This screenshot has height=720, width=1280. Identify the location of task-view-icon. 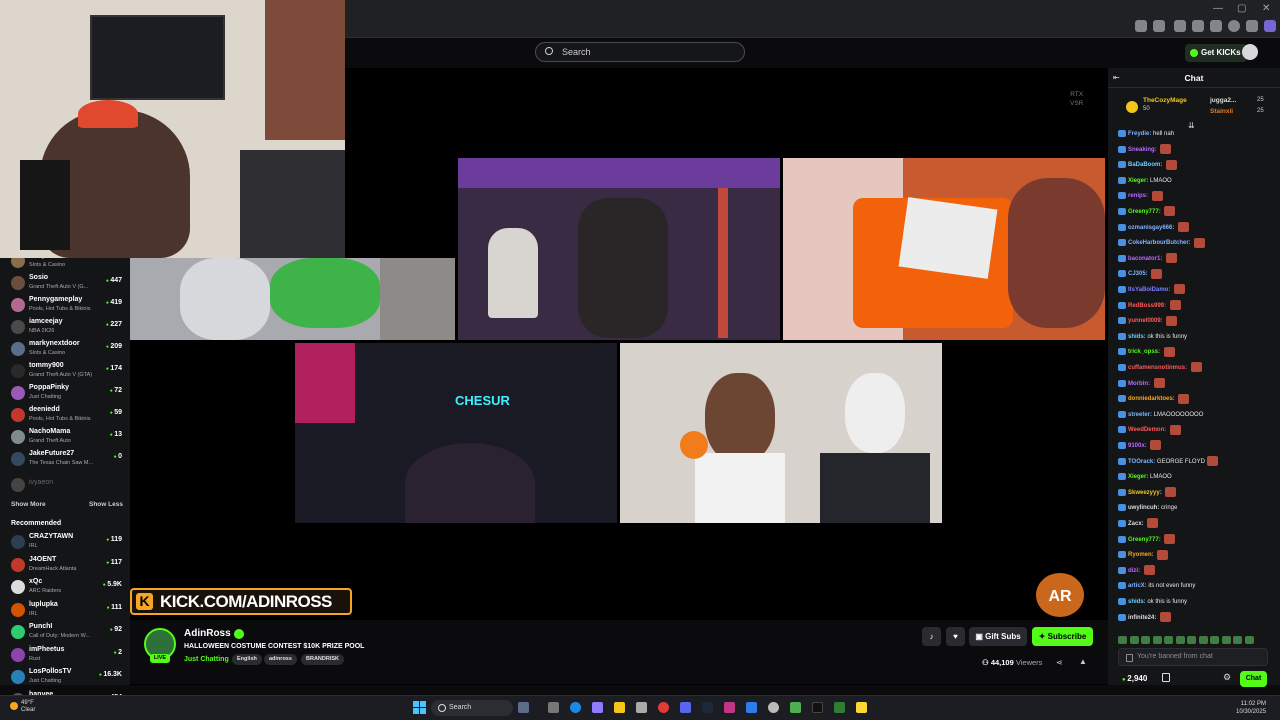
(553, 707).